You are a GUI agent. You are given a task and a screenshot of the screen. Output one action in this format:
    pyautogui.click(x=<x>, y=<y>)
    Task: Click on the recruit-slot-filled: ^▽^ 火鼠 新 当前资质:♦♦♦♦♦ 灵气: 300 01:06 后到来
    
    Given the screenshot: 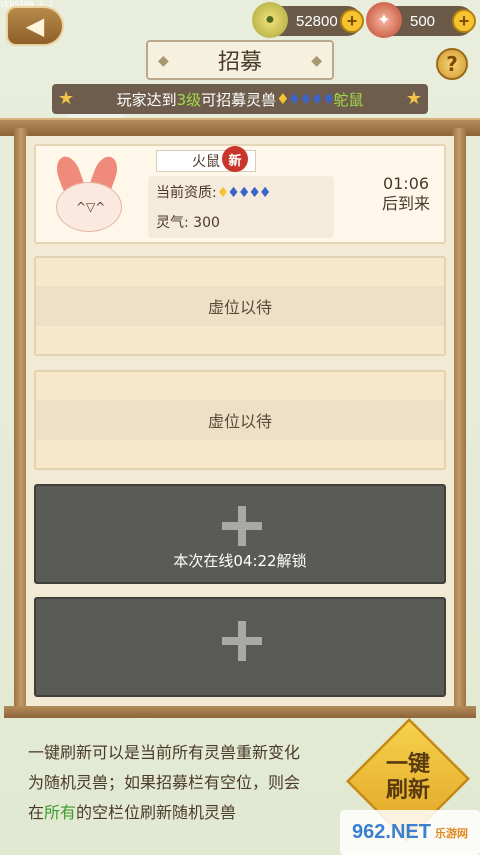 What is the action you would take?
    pyautogui.click(x=240, y=194)
    